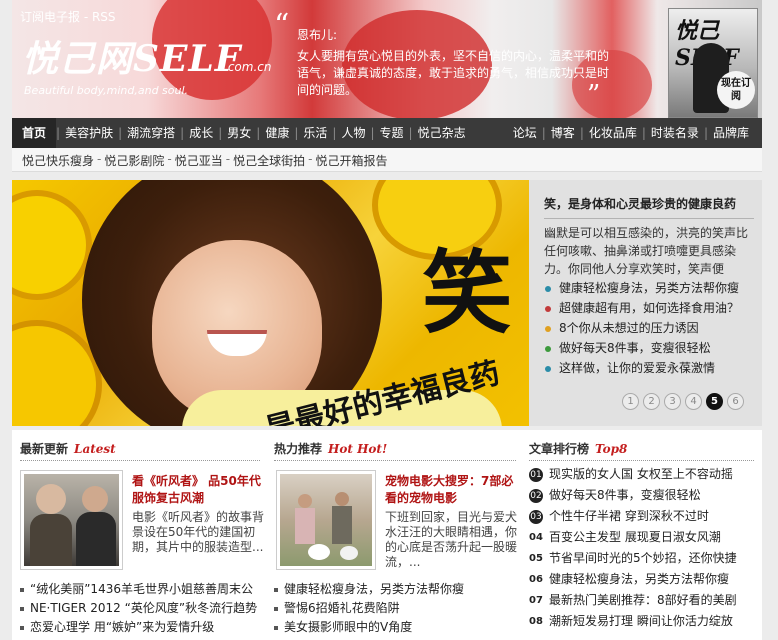  I want to click on nav-item-1: 美容护肤, so click(89, 133).